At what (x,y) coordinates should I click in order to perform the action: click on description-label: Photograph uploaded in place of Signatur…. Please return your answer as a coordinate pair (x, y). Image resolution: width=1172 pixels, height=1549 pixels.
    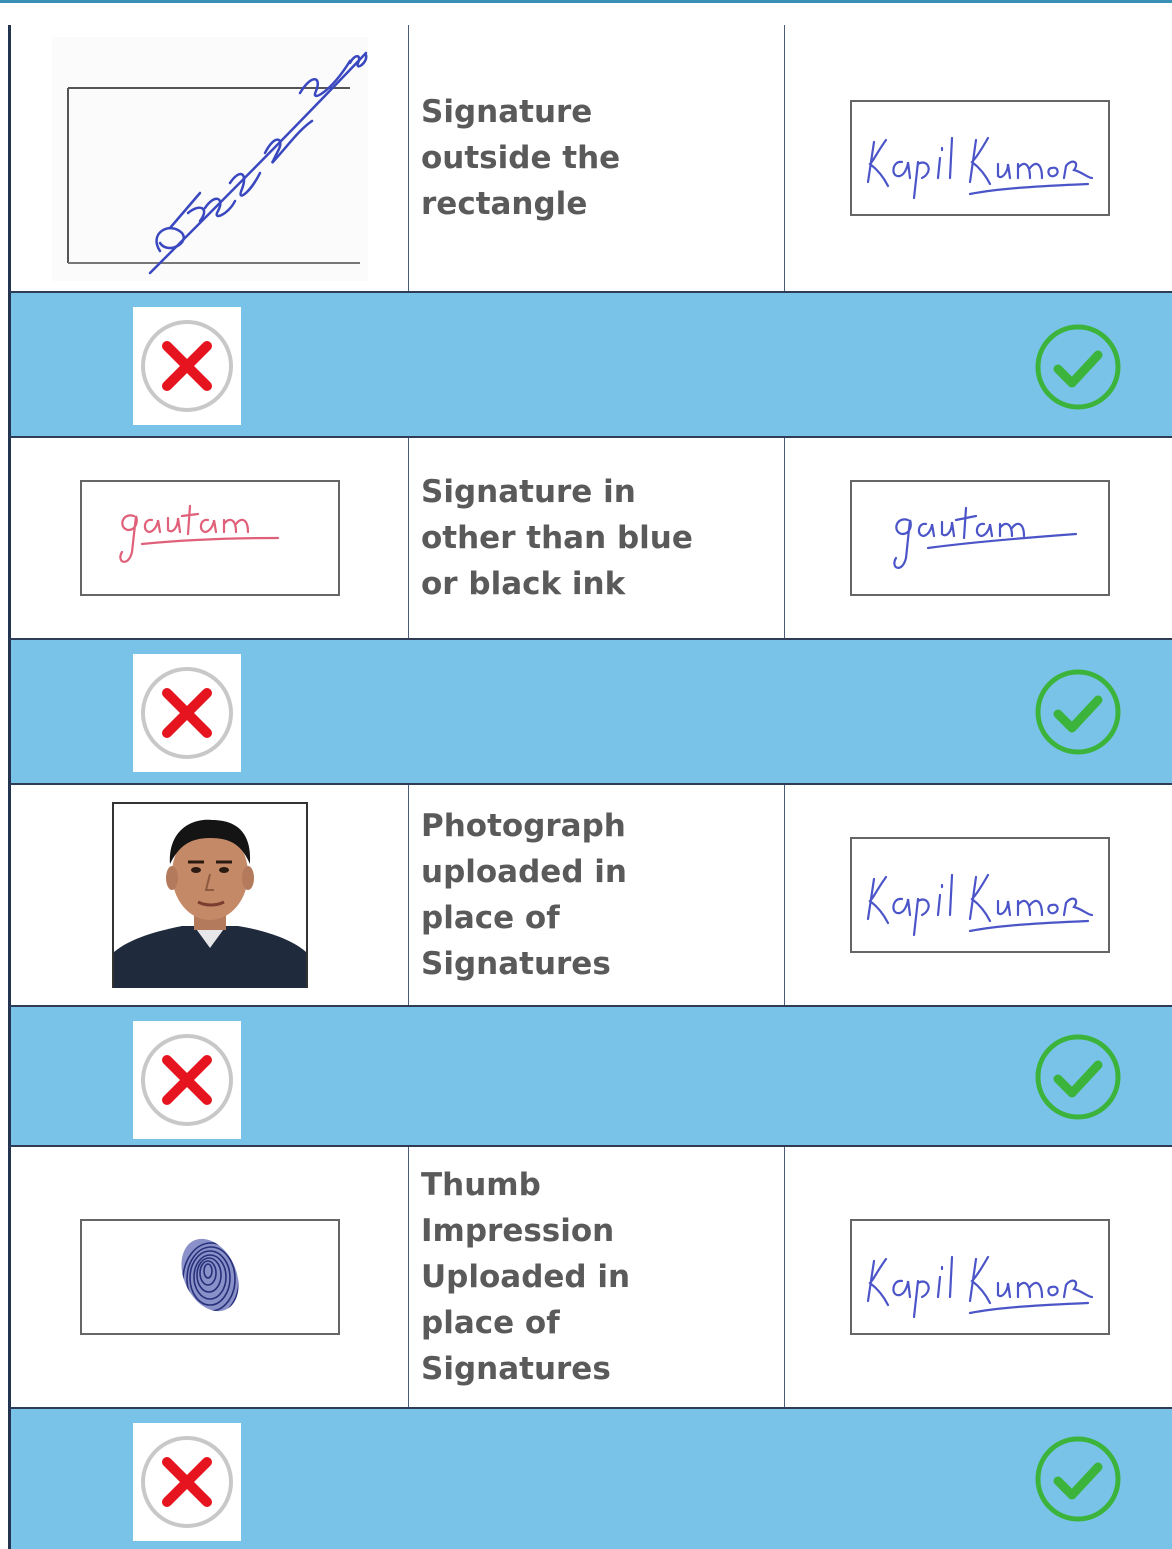
    Looking at the image, I should click on (524, 895).